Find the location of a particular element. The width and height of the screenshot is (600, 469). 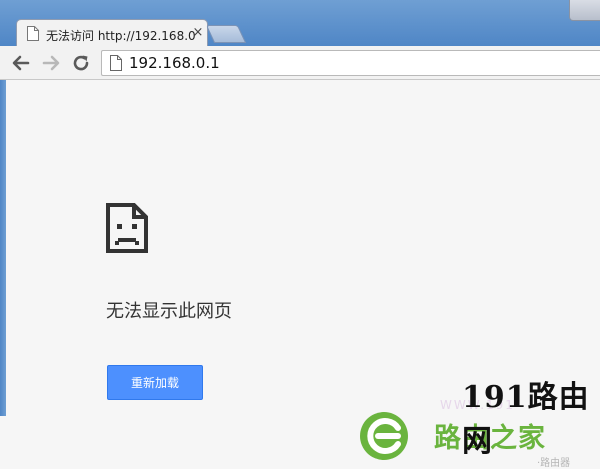

watermark-site: 191路由网 is located at coordinates (526, 419).